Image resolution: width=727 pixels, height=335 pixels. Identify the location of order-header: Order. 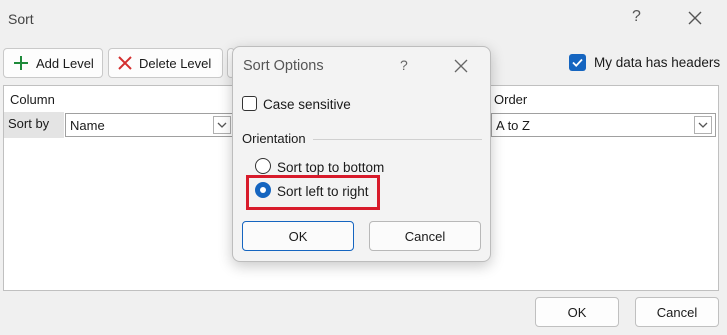
(511, 99).